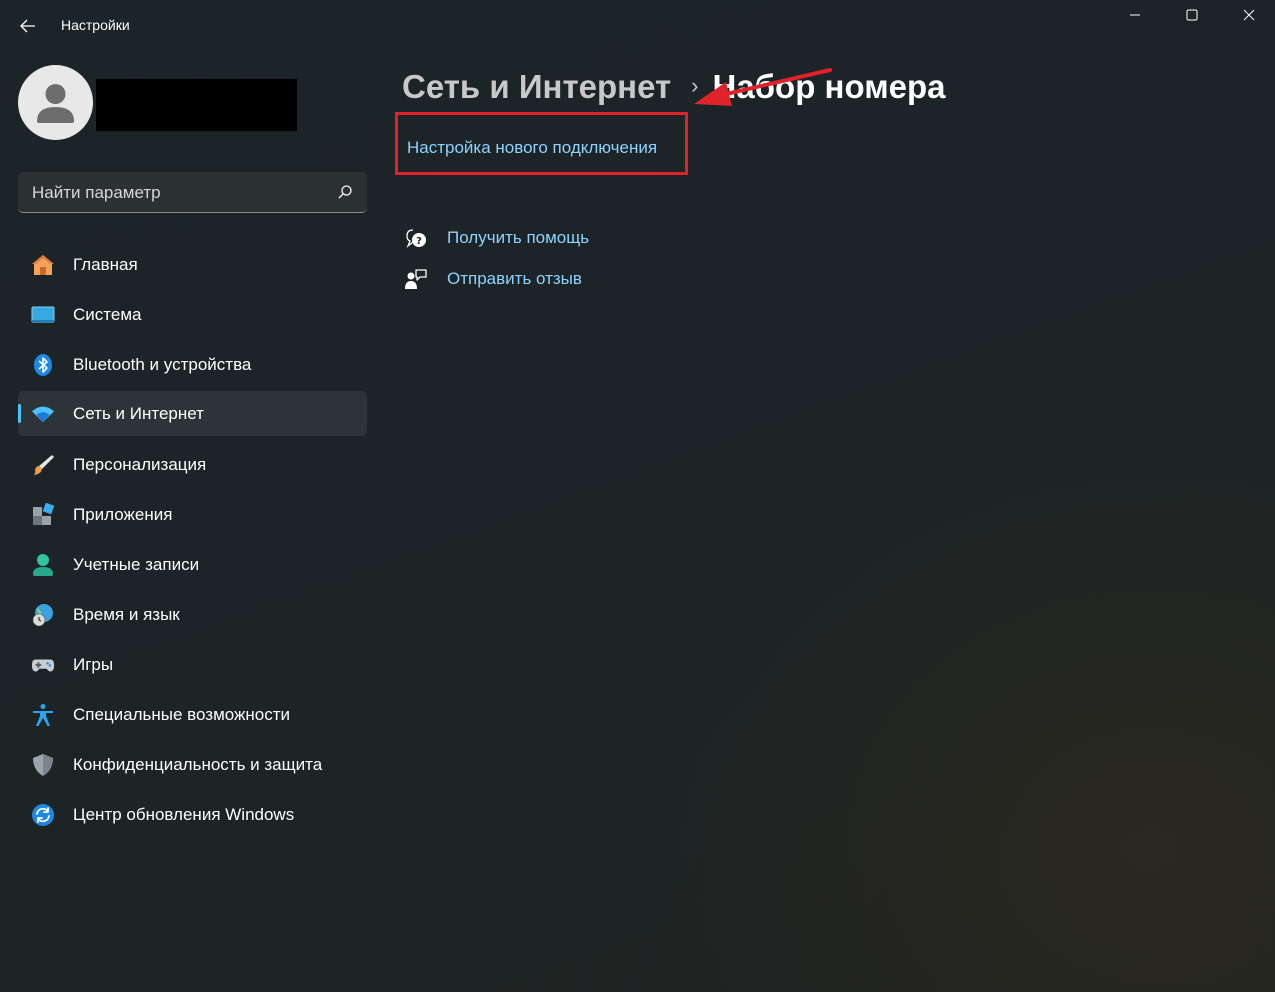 Image resolution: width=1275 pixels, height=992 pixels. I want to click on send-feedback-row: Отправить отзыв, so click(493, 280).